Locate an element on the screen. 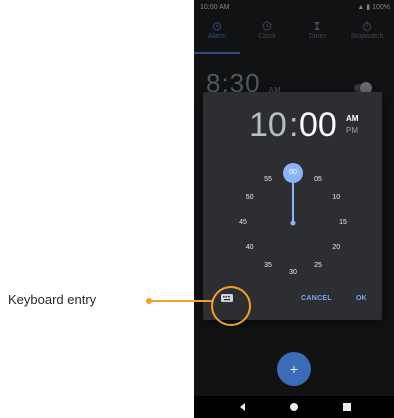 The height and width of the screenshot is (418, 394). minute-display: 00 is located at coordinates (318, 125).